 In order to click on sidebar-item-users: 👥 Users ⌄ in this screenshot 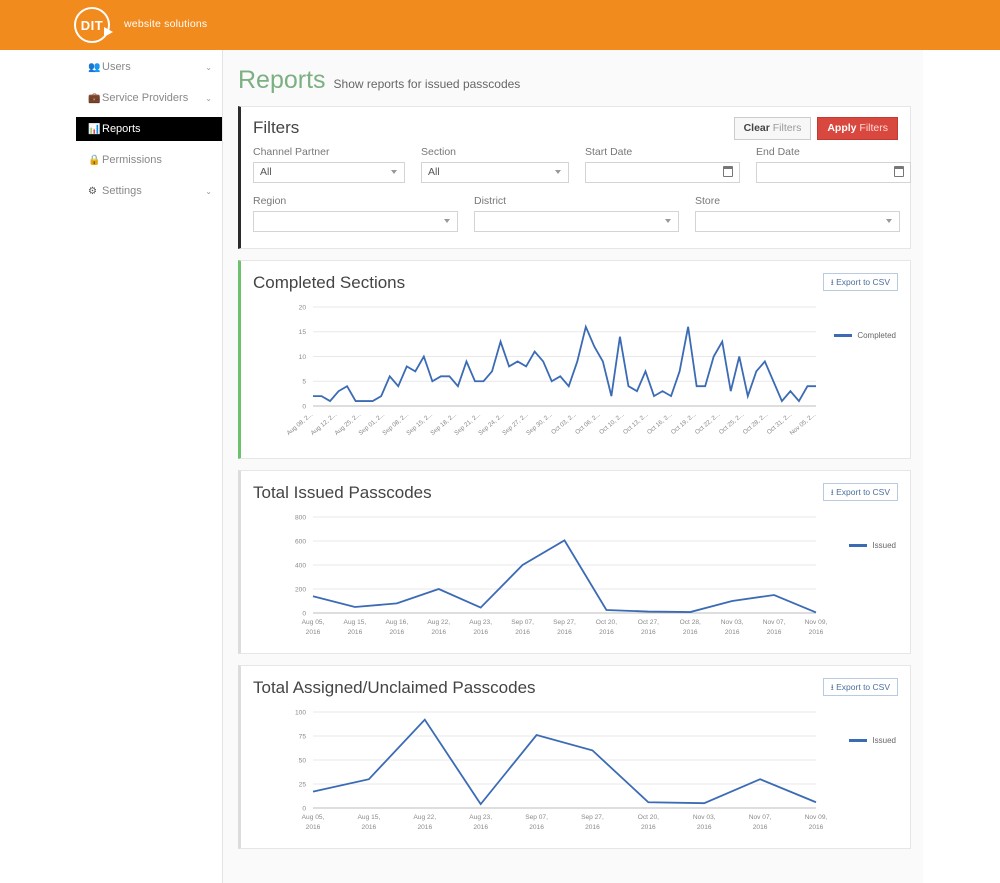, I will do `click(149, 67)`.